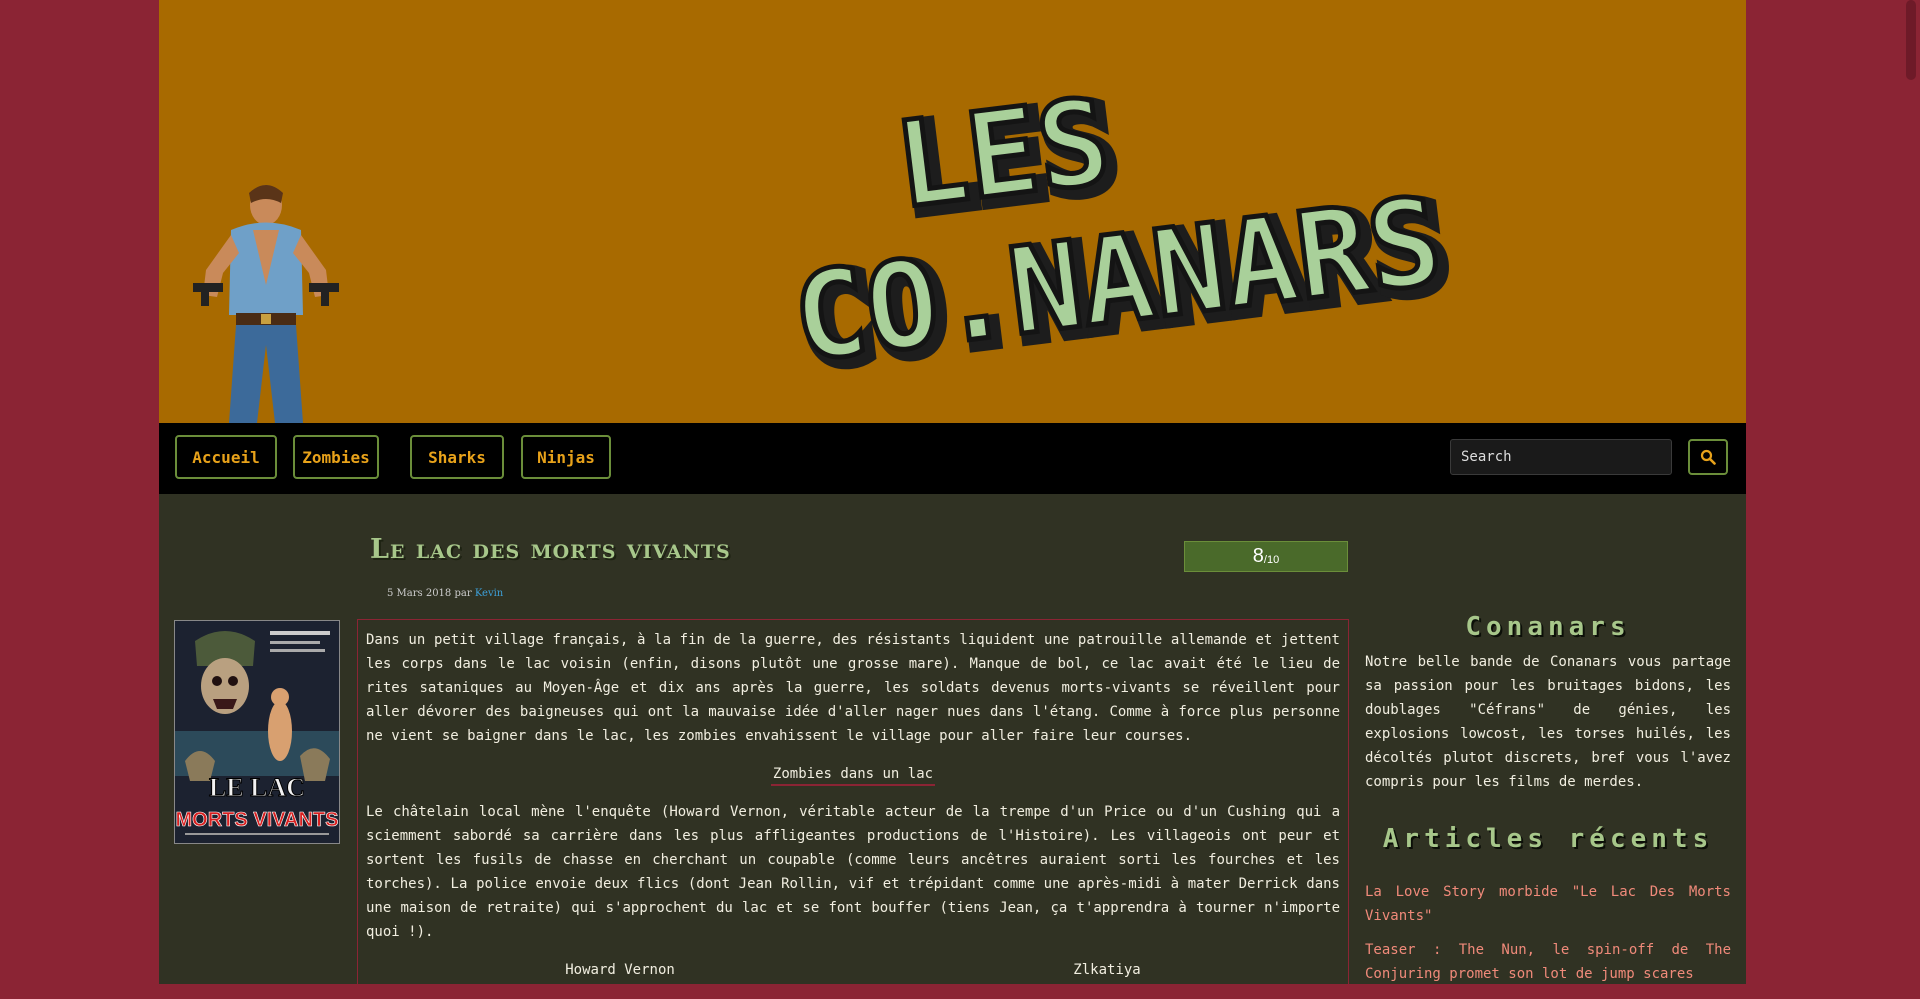 This screenshot has width=1920, height=999. What do you see at coordinates (266, 304) in the screenshot?
I see `action-hero-image` at bounding box center [266, 304].